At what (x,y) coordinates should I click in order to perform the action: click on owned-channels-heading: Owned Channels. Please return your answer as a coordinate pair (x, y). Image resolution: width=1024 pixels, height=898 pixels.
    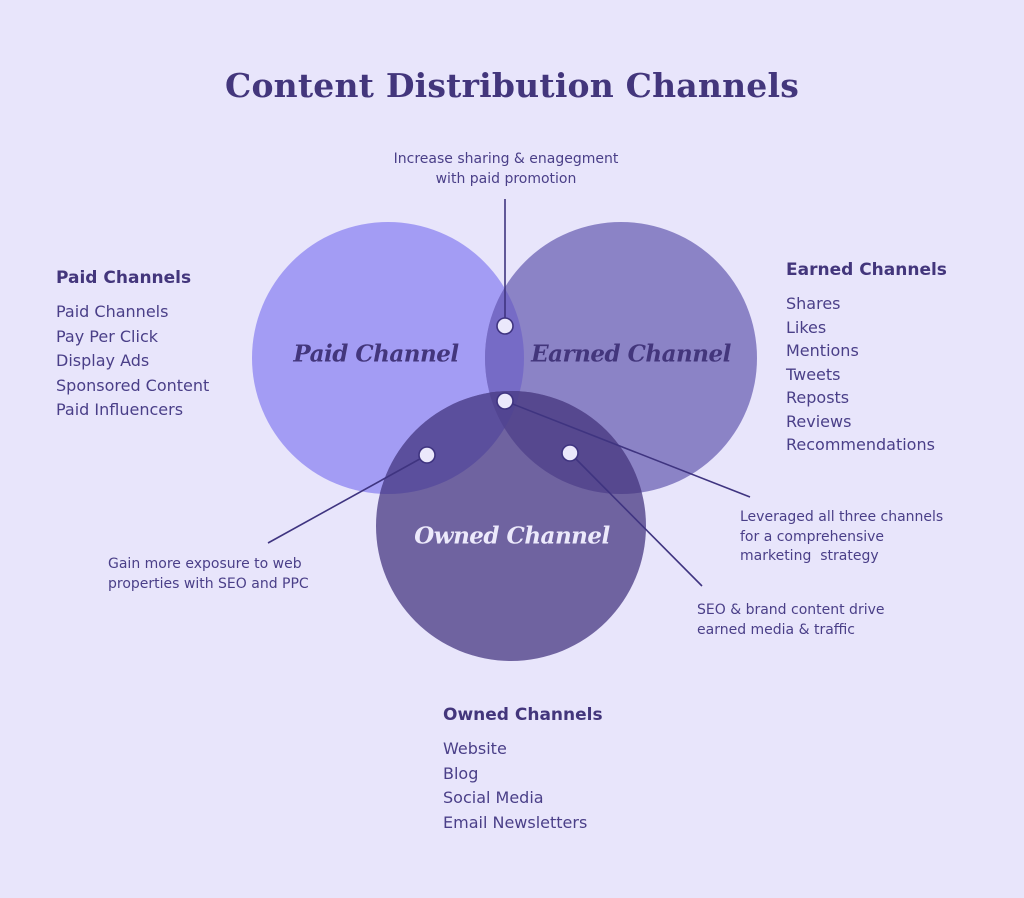
    Looking at the image, I should click on (523, 715).